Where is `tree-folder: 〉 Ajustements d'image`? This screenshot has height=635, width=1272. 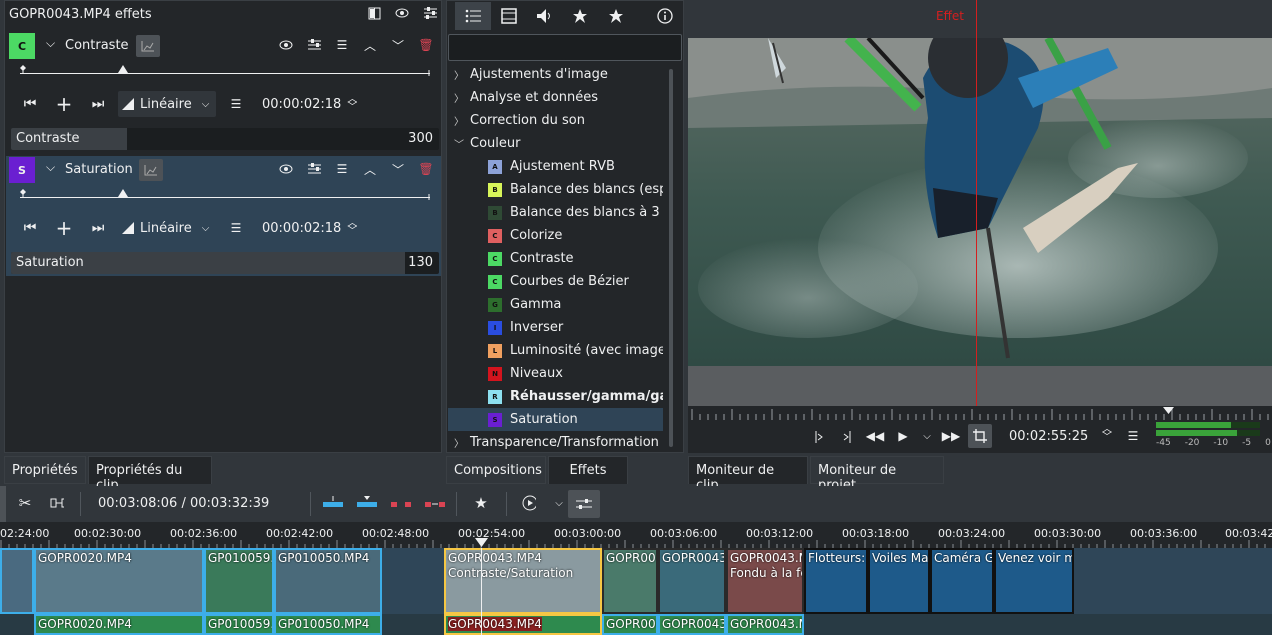 tree-folder: 〉 Ajustements d'image is located at coordinates (555, 74).